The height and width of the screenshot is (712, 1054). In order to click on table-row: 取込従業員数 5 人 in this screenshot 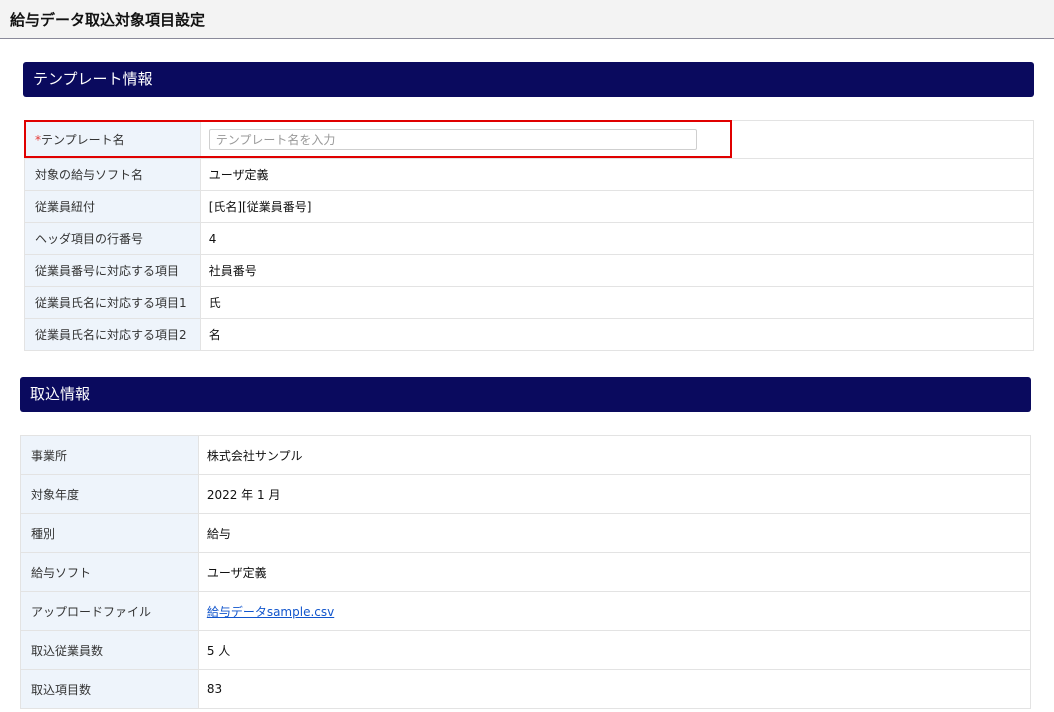, I will do `click(526, 650)`.